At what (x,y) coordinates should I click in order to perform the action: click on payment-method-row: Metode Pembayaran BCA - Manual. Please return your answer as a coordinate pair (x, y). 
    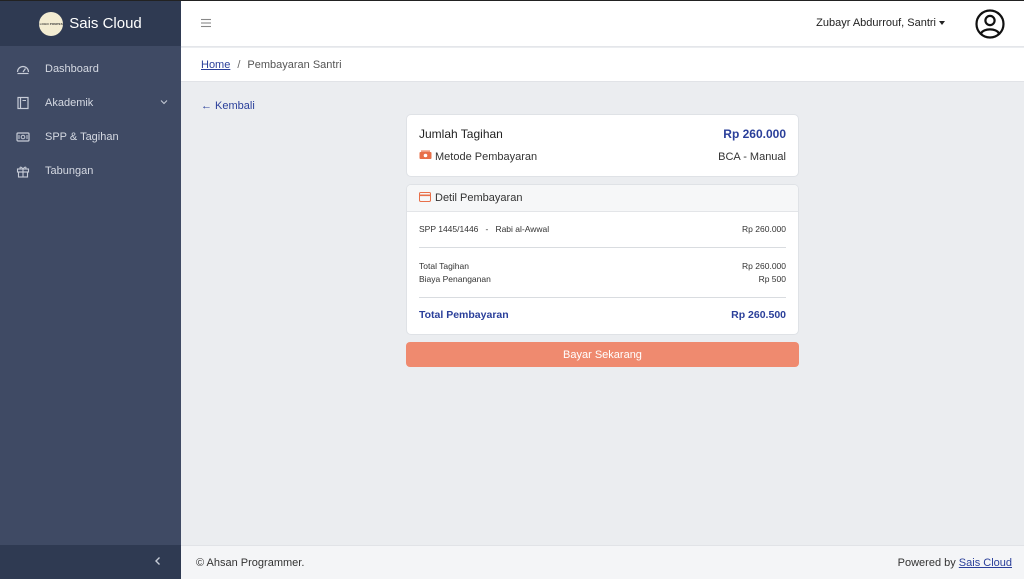
    Looking at the image, I should click on (602, 157).